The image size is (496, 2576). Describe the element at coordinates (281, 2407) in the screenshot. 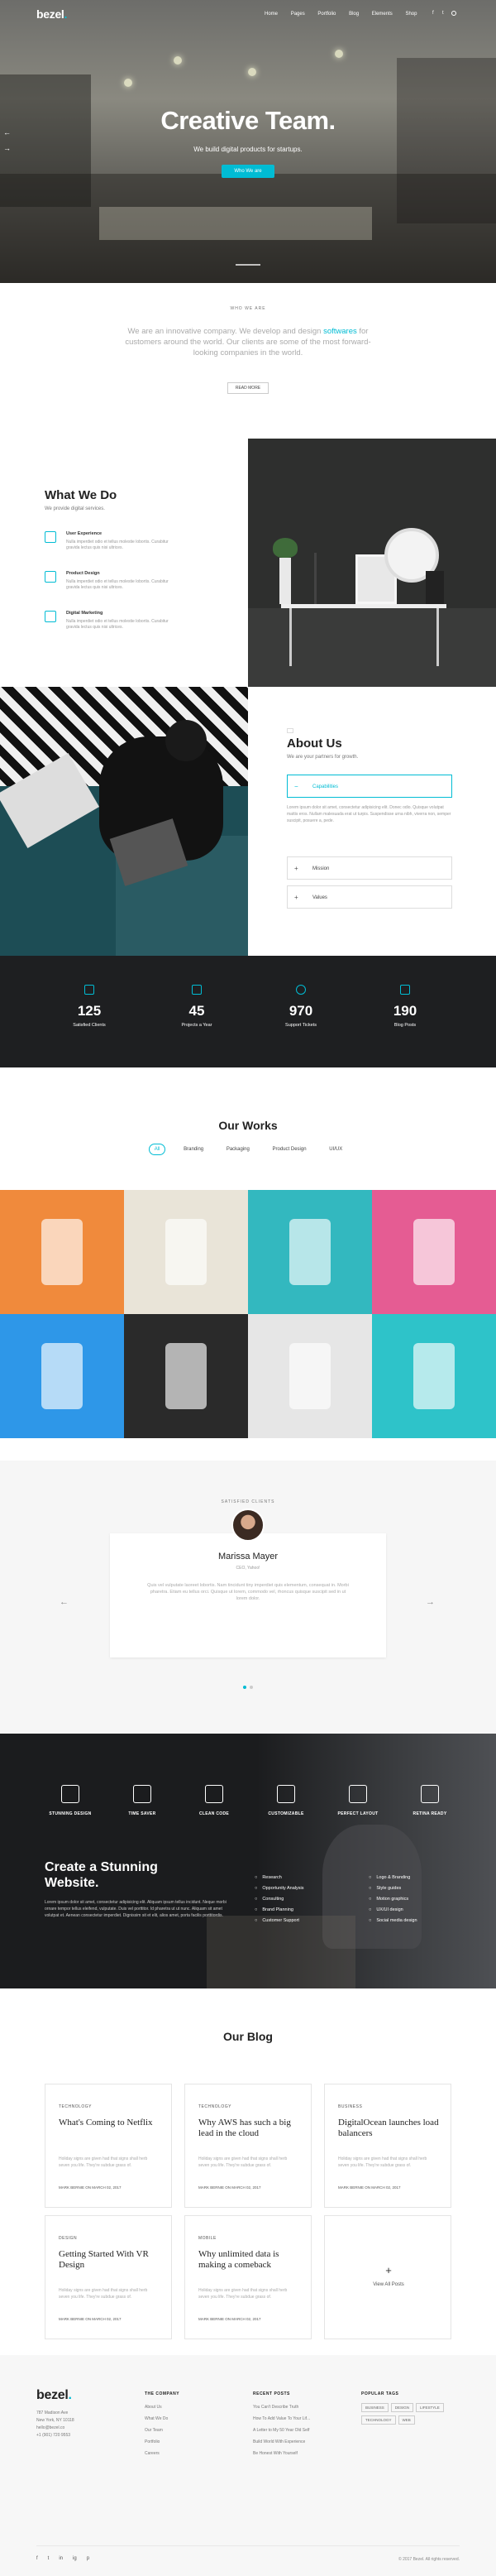

I see `footer-link: You Can't Describe Truth` at that location.